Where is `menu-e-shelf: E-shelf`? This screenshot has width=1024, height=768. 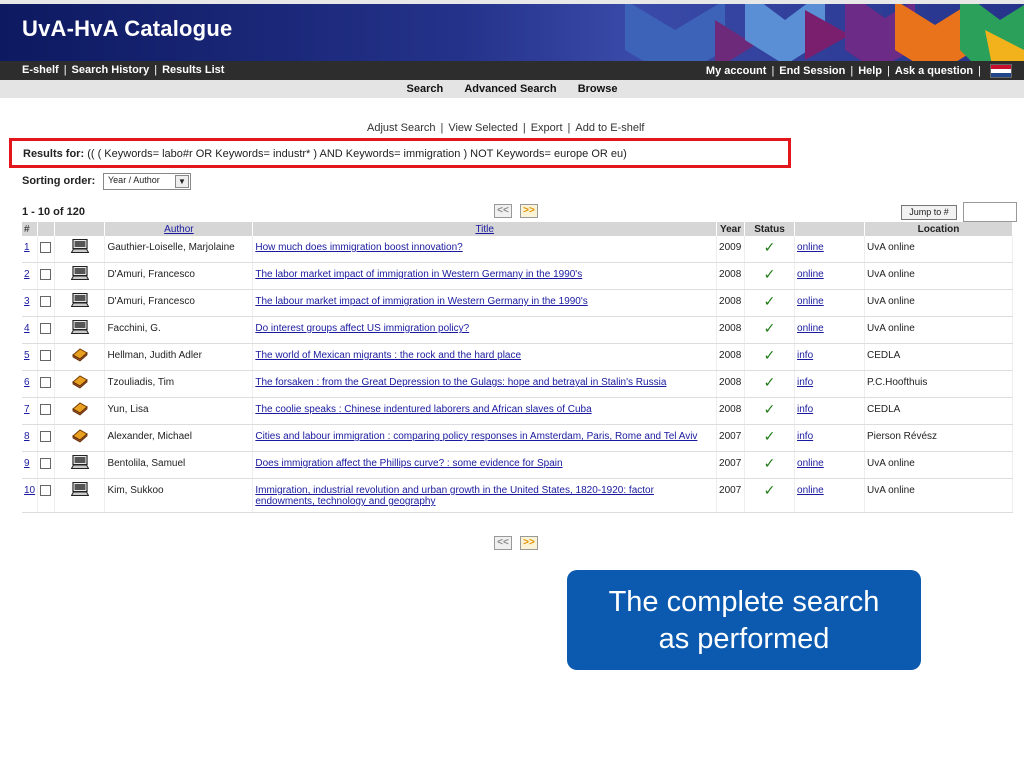 menu-e-shelf: E-shelf is located at coordinates (40, 70).